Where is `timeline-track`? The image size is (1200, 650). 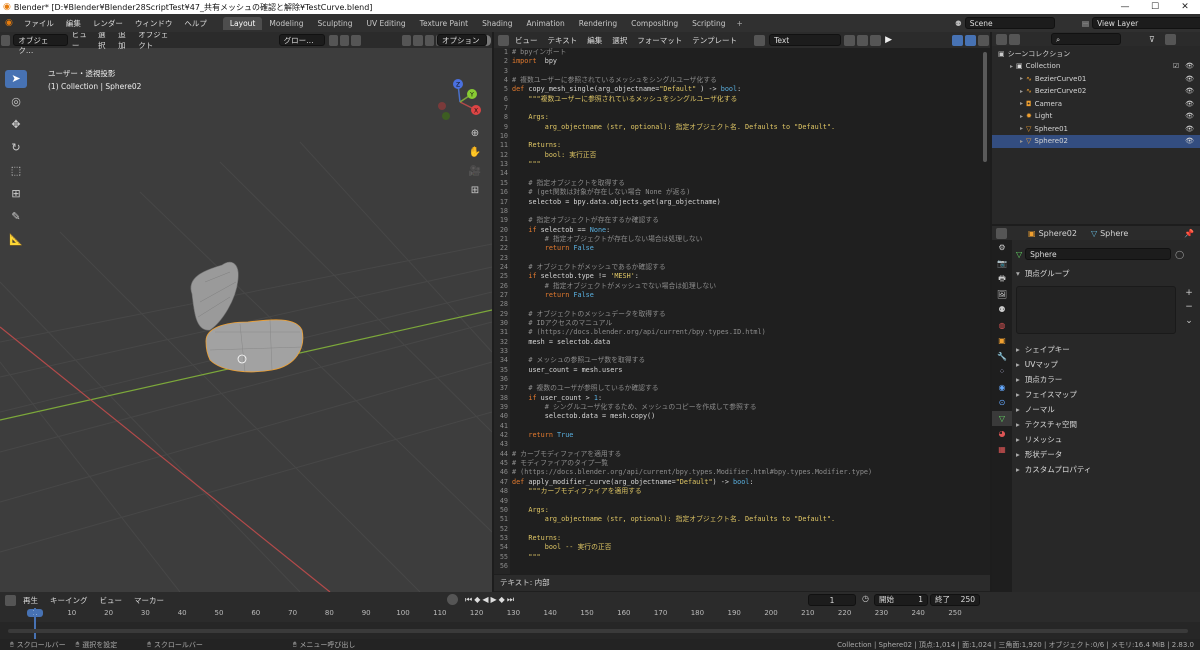 timeline-track is located at coordinates (600, 623).